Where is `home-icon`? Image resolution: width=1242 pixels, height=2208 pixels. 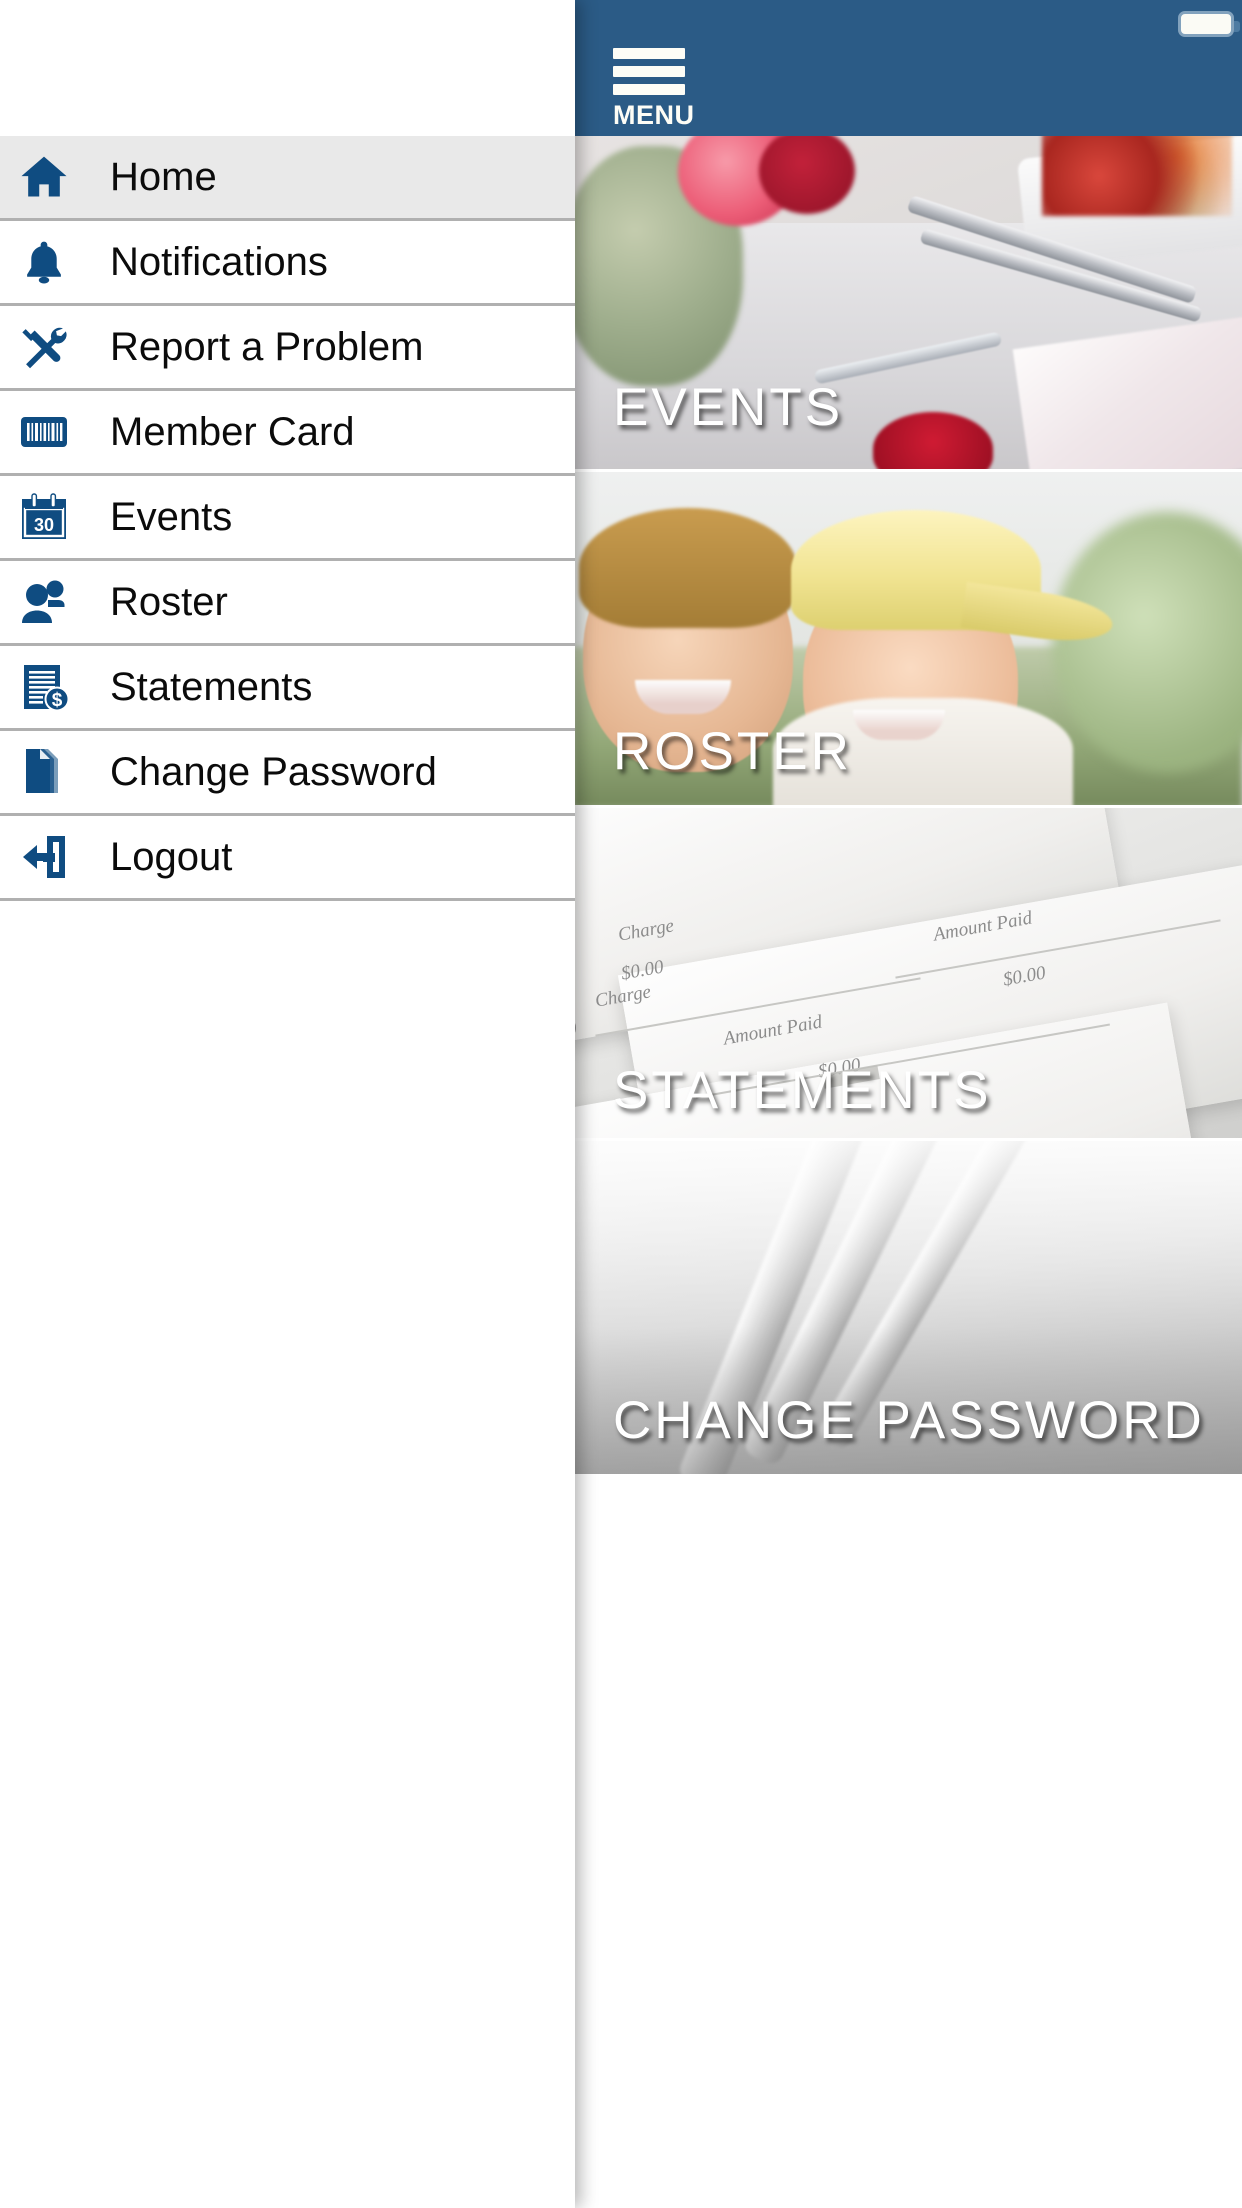
home-icon is located at coordinates (44, 177).